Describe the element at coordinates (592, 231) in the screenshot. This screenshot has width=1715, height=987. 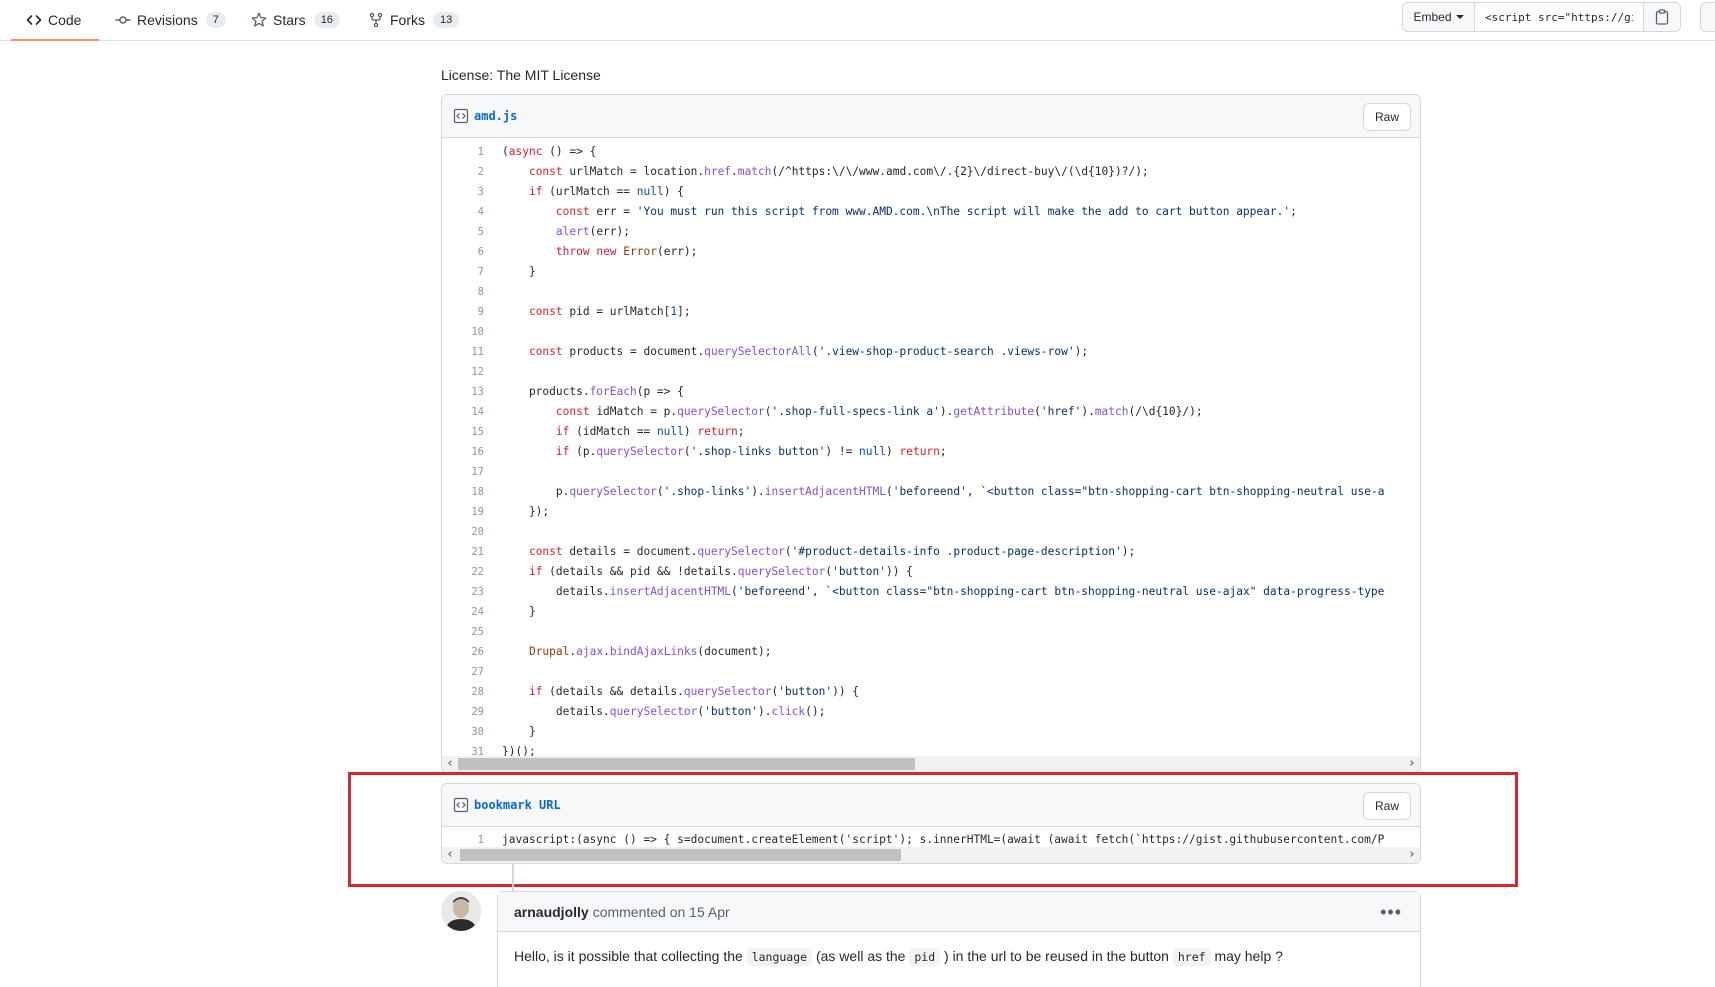
I see `line-content: alert(err);` at that location.